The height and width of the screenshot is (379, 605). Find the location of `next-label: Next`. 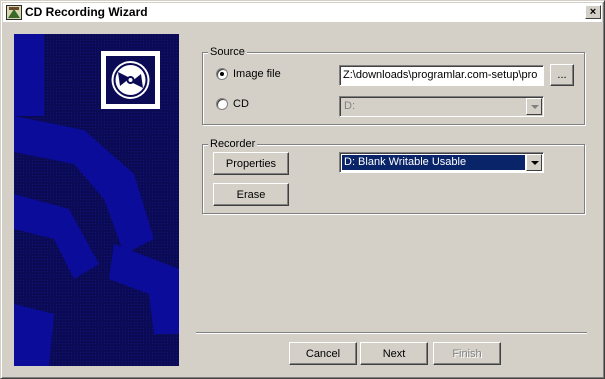

next-label: Next is located at coordinates (394, 353).